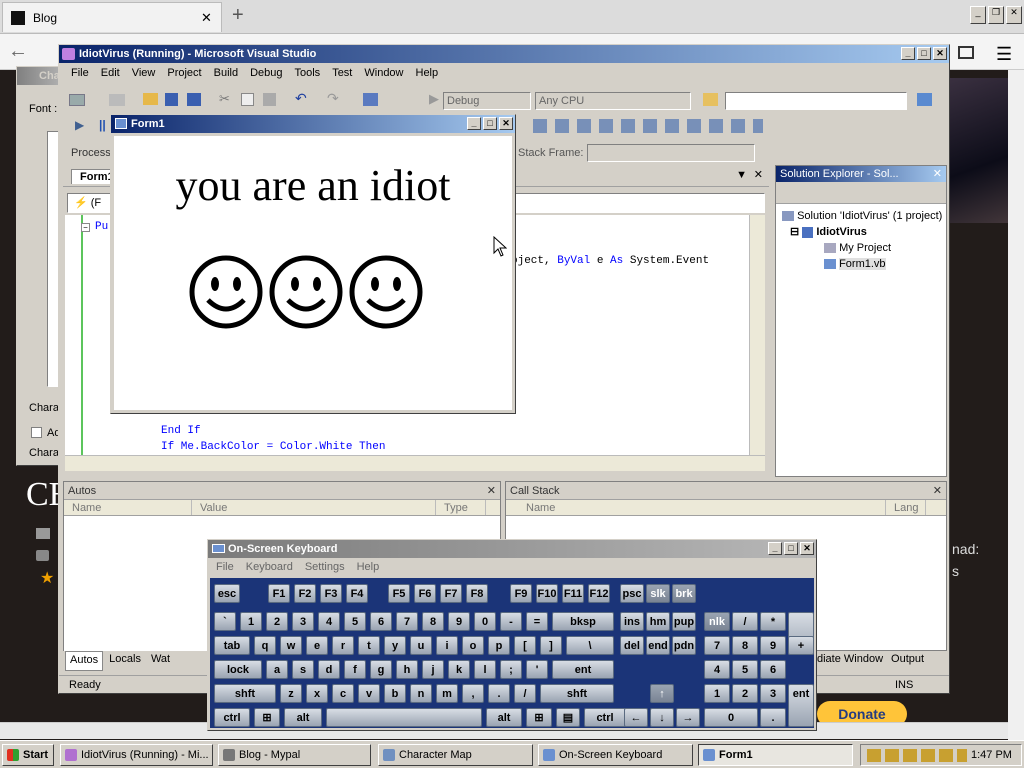 The width and height of the screenshot is (1024, 768). Describe the element at coordinates (110, 73) in the screenshot. I see `menu-edit: Edit` at that location.